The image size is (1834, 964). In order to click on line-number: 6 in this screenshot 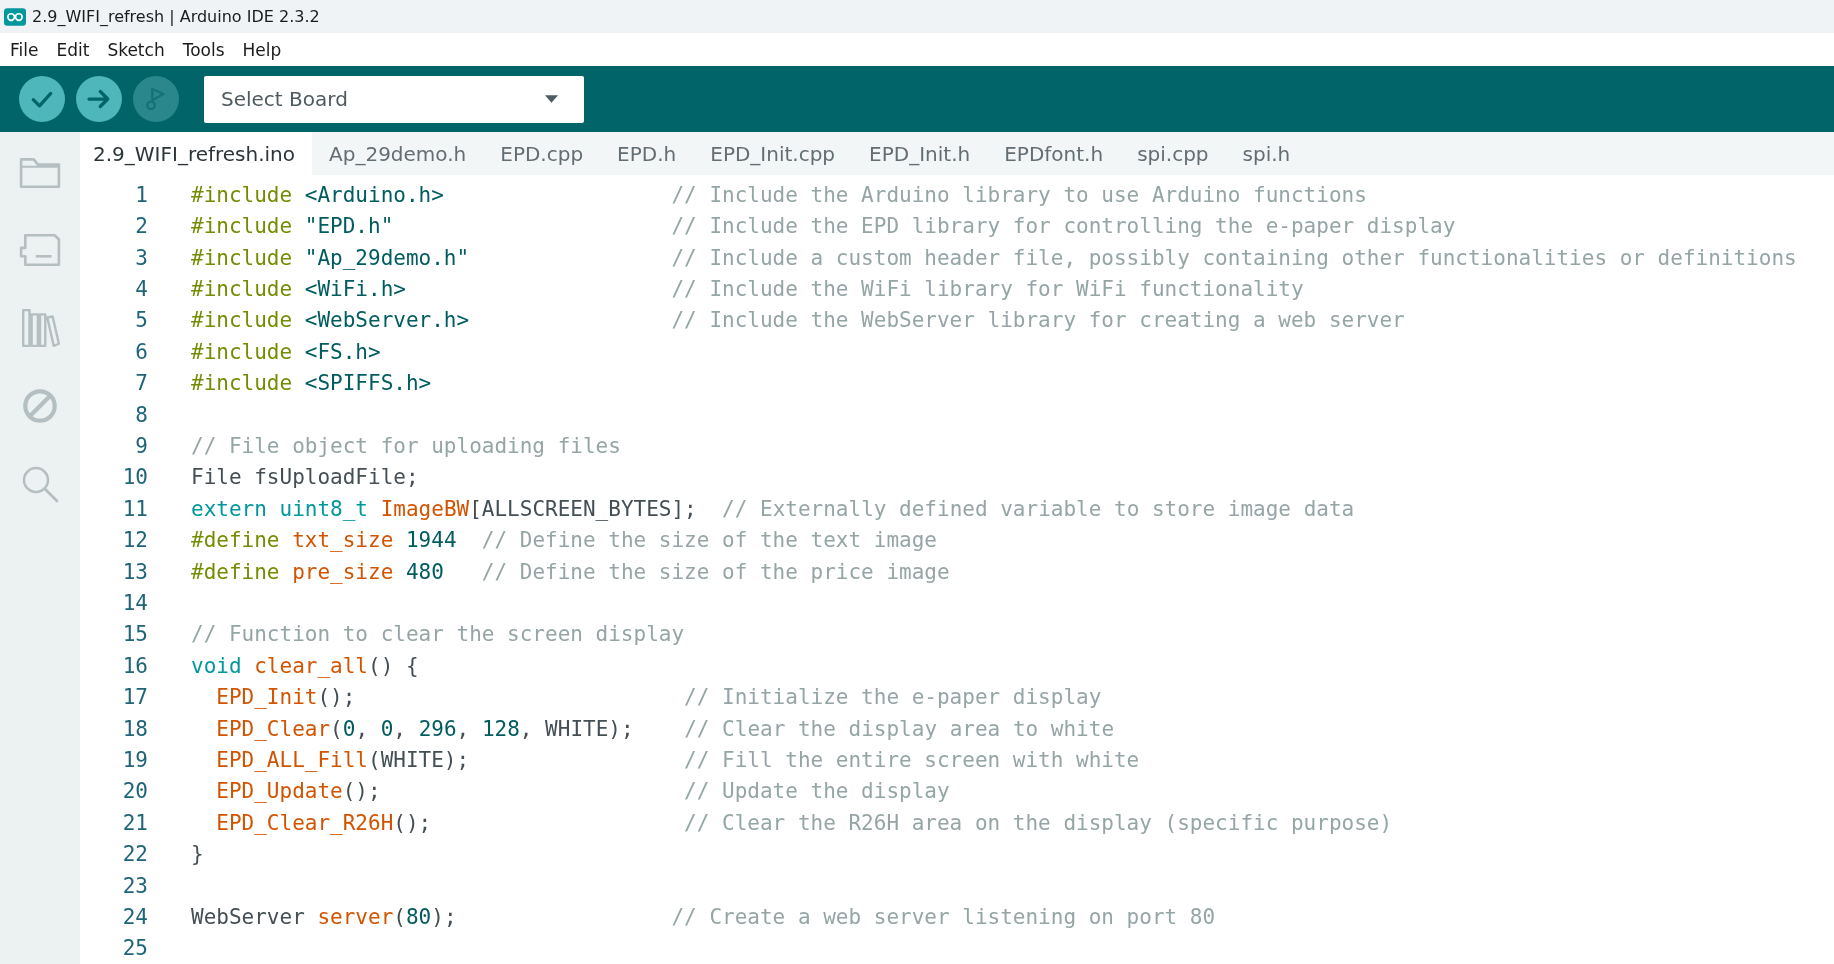, I will do `click(141, 351)`.